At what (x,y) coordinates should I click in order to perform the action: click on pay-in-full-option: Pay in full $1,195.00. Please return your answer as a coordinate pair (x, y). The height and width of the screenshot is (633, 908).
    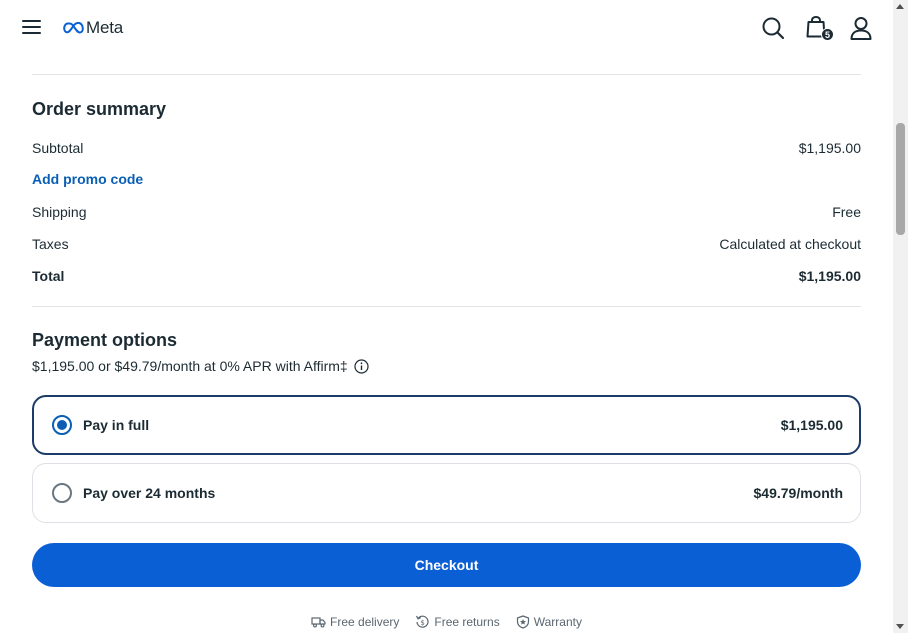
    Looking at the image, I should click on (446, 425).